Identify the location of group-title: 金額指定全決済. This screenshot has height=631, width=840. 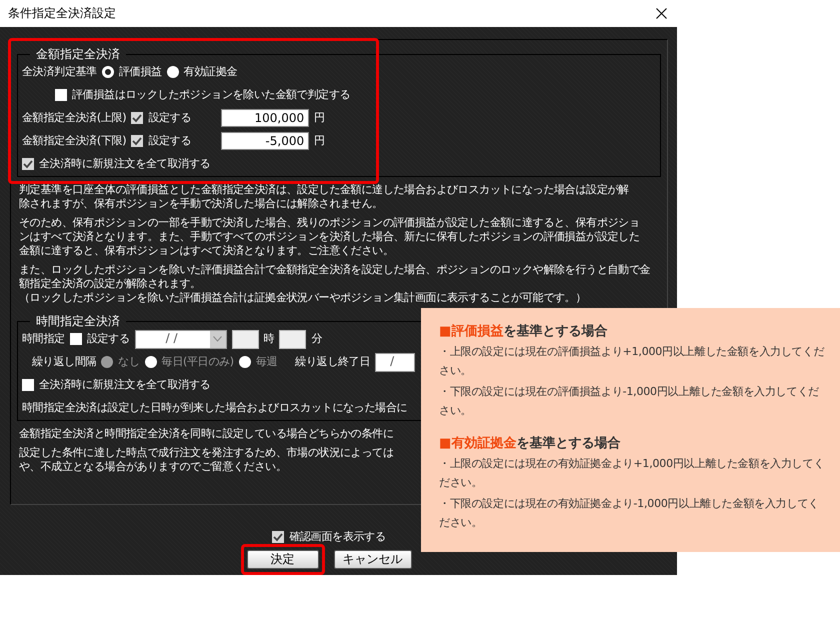
(78, 54).